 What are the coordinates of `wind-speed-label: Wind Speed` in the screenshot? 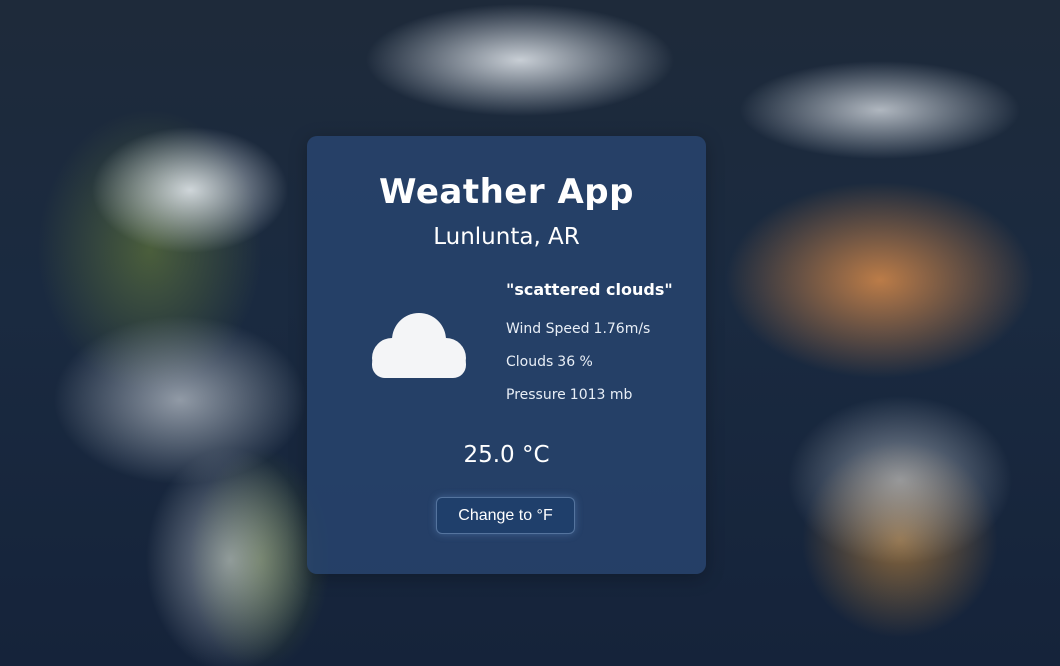 It's located at (548, 329).